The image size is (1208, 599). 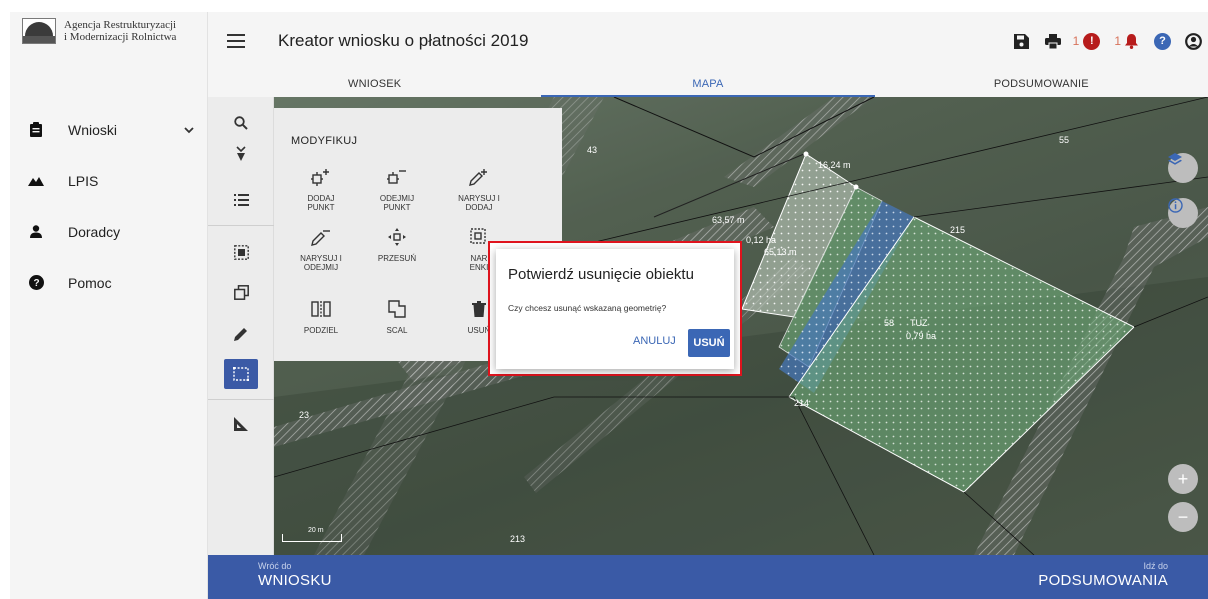 I want to click on page-title: Kreator wniosku o płatności 2019, so click(x=403, y=40).